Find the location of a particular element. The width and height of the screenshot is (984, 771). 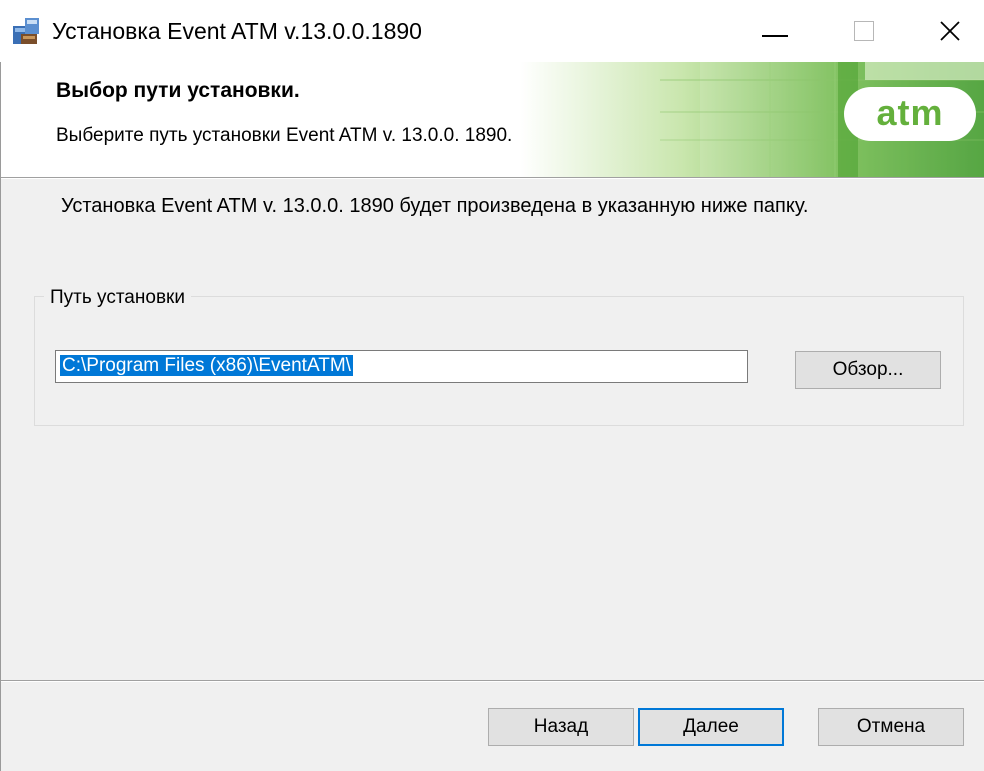

title-bar: Установка Event ATM v.13.0.0.1890 is located at coordinates (492, 31).